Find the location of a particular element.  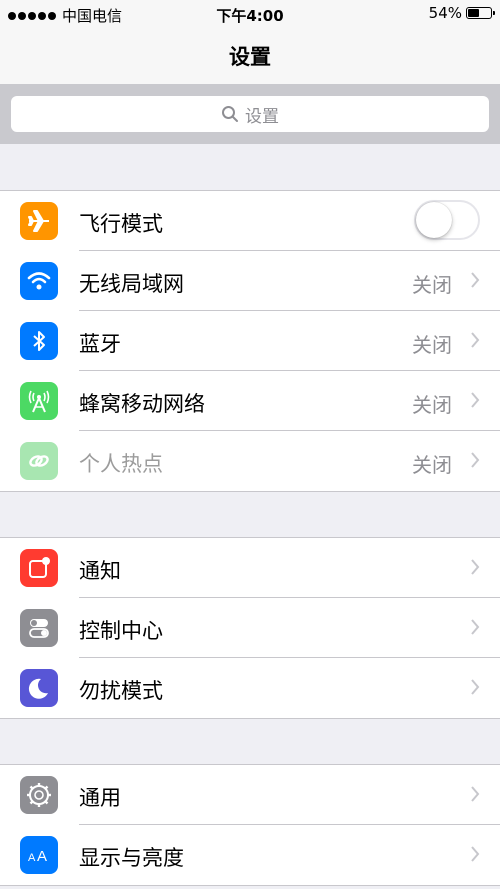

row-label: 飞行模式 is located at coordinates (121, 224).